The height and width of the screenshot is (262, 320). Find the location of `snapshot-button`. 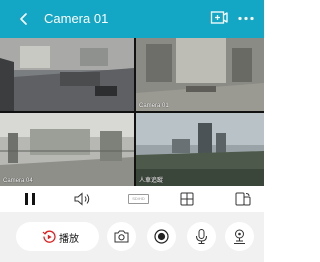

snapshot-button is located at coordinates (121, 236).